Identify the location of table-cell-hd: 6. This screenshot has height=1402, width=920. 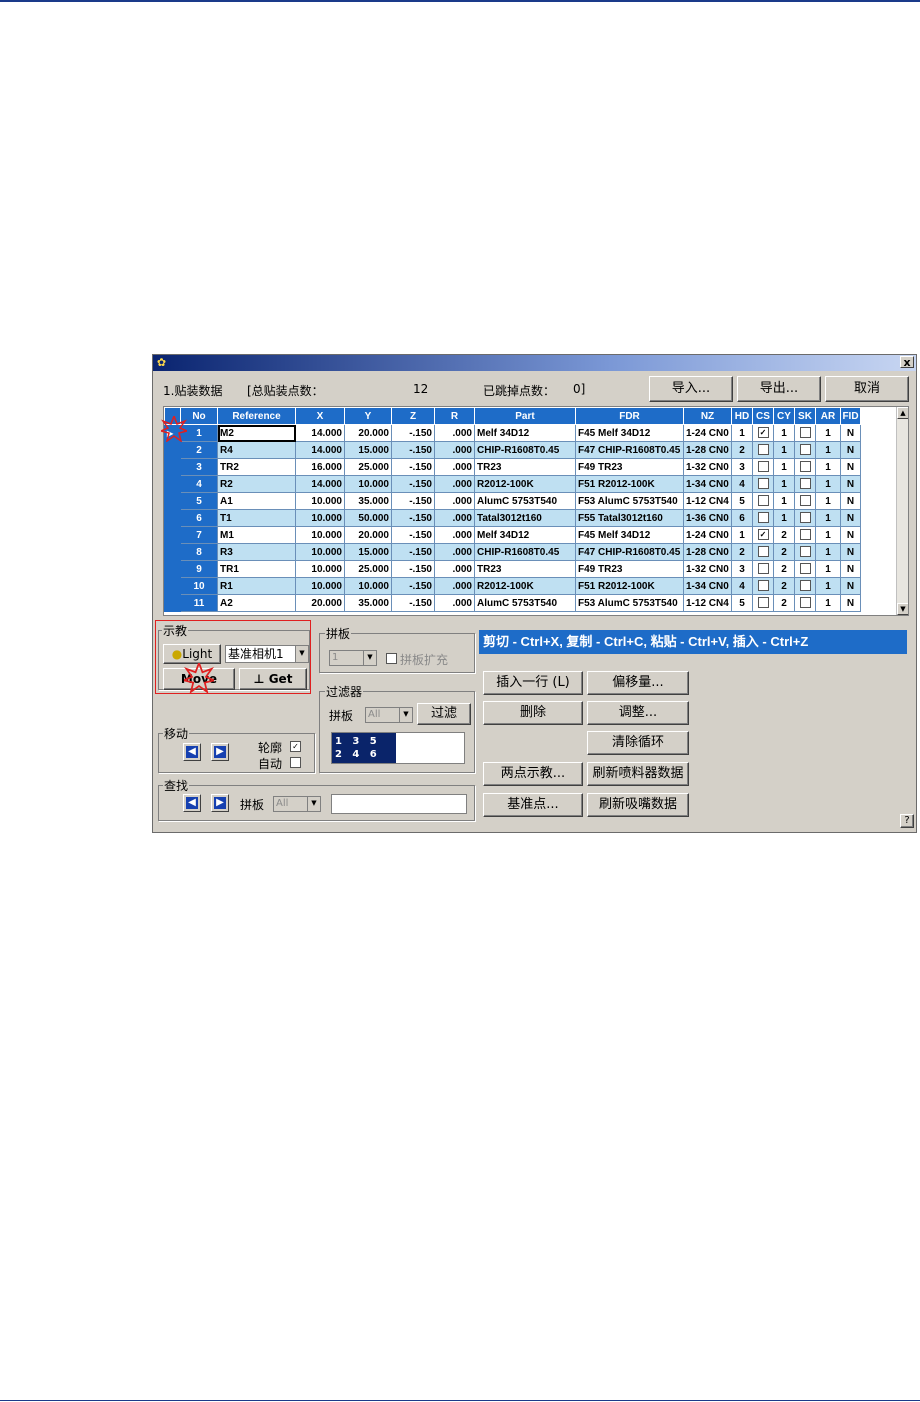
(742, 518).